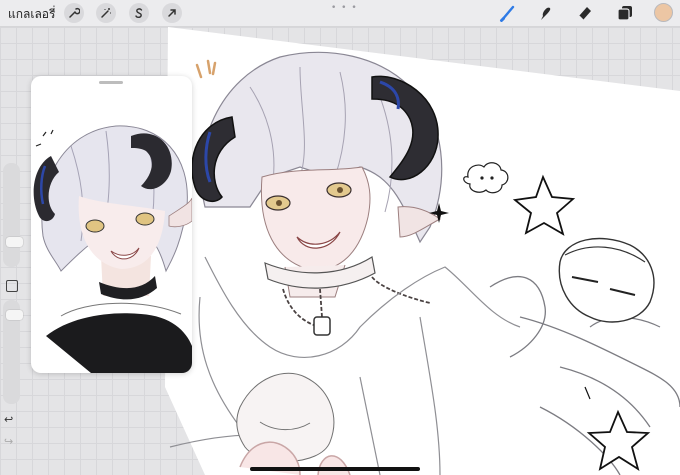 This screenshot has height=475, width=680. Describe the element at coordinates (508, 13) in the screenshot. I see `brush-icon` at that location.